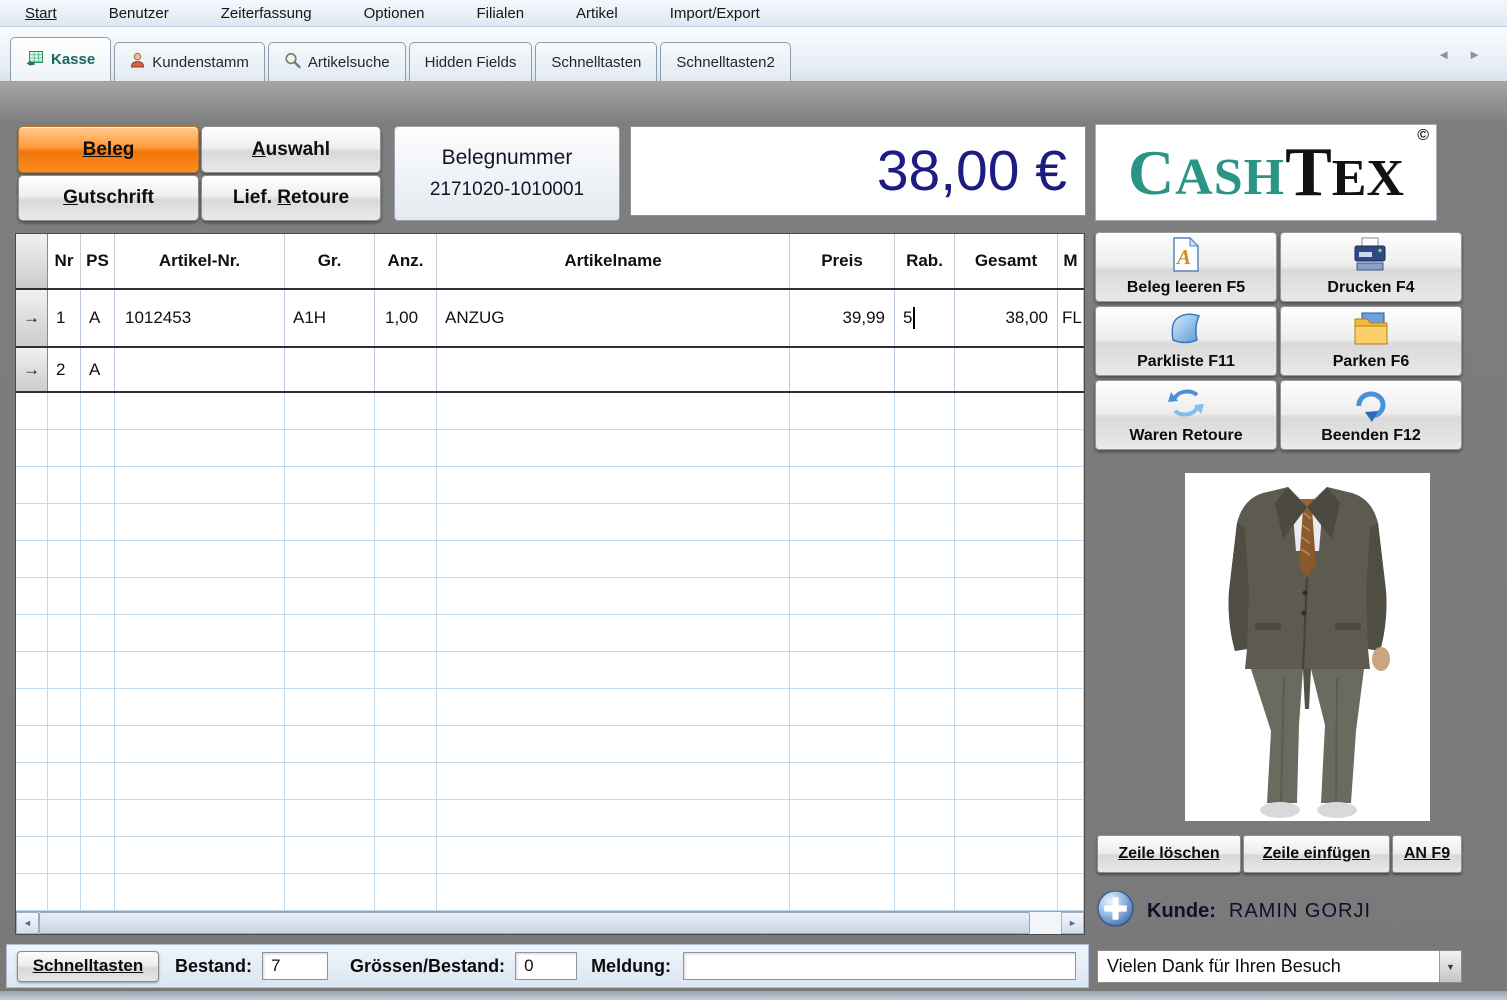 The height and width of the screenshot is (1000, 1507). What do you see at coordinates (1183, 257) in the screenshot?
I see `svg-text: A` at bounding box center [1183, 257].